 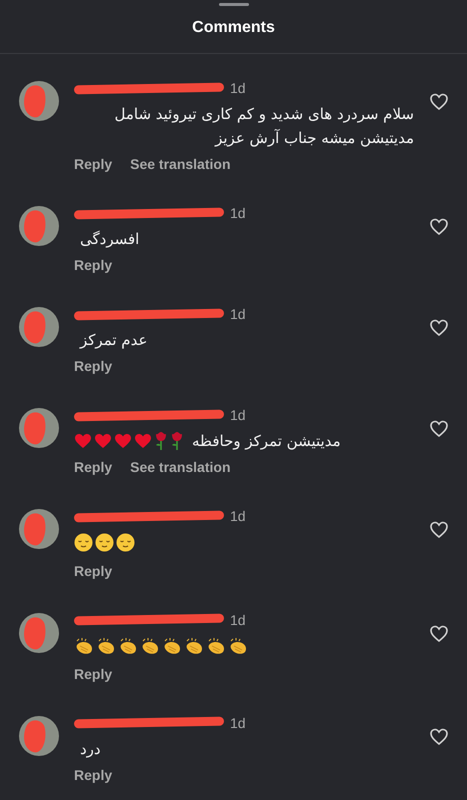 What do you see at coordinates (233, 4) in the screenshot?
I see `drag-handle` at bounding box center [233, 4].